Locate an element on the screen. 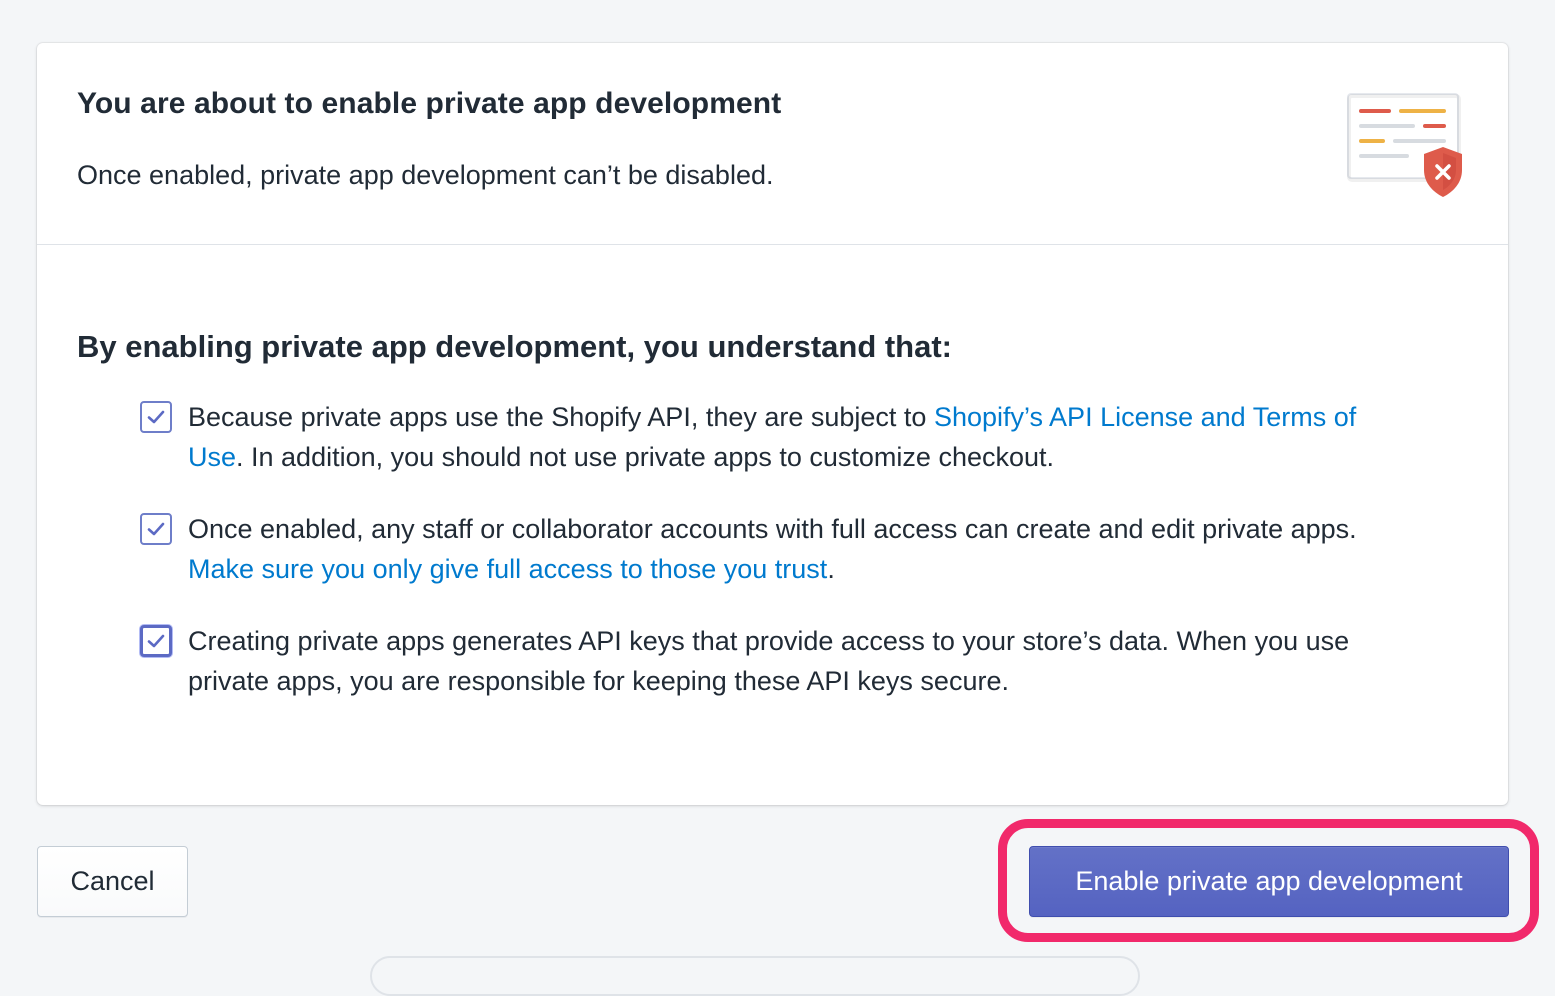 This screenshot has height=996, width=1555. api-license-checkbox is located at coordinates (156, 417).